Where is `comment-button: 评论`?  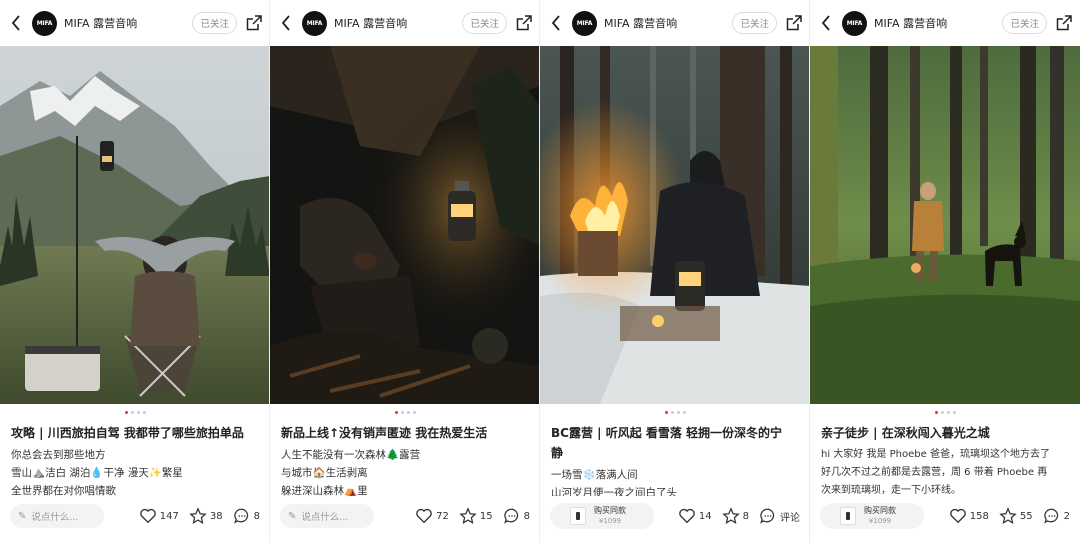
comment-button: 评论 is located at coordinates (779, 516).